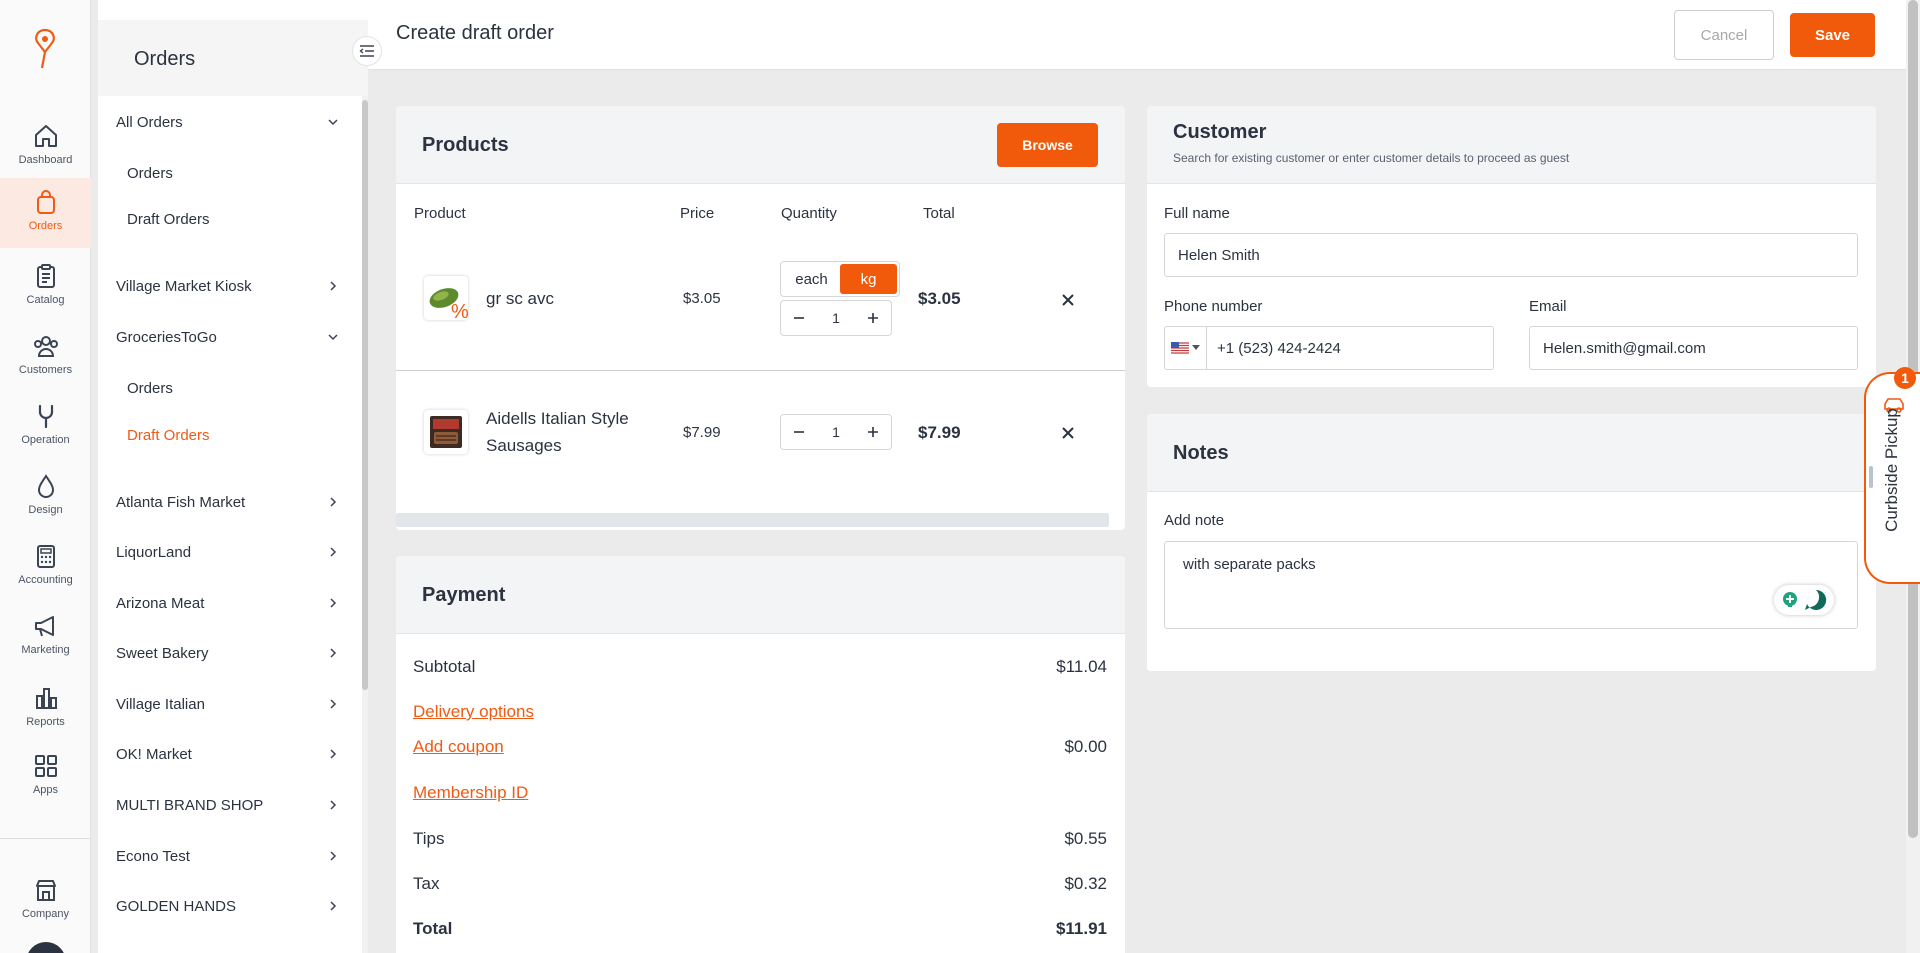  What do you see at coordinates (162, 653) in the screenshot?
I see `nav-label: Sweet Bakery` at bounding box center [162, 653].